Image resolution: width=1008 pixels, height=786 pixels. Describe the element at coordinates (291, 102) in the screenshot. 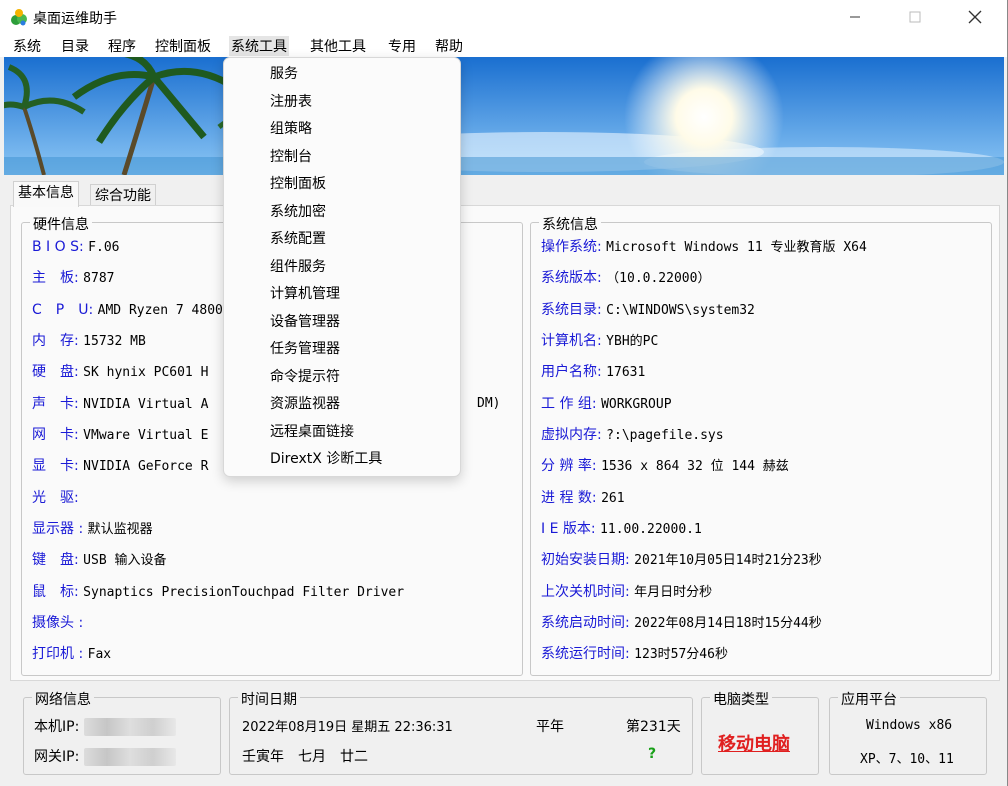

I see `dd-item-registry: 注册表` at that location.